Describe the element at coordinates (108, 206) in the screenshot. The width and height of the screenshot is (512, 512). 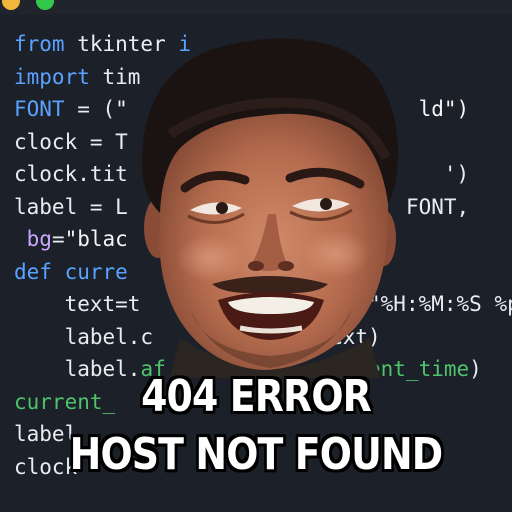
I see `code-token: = L` at that location.